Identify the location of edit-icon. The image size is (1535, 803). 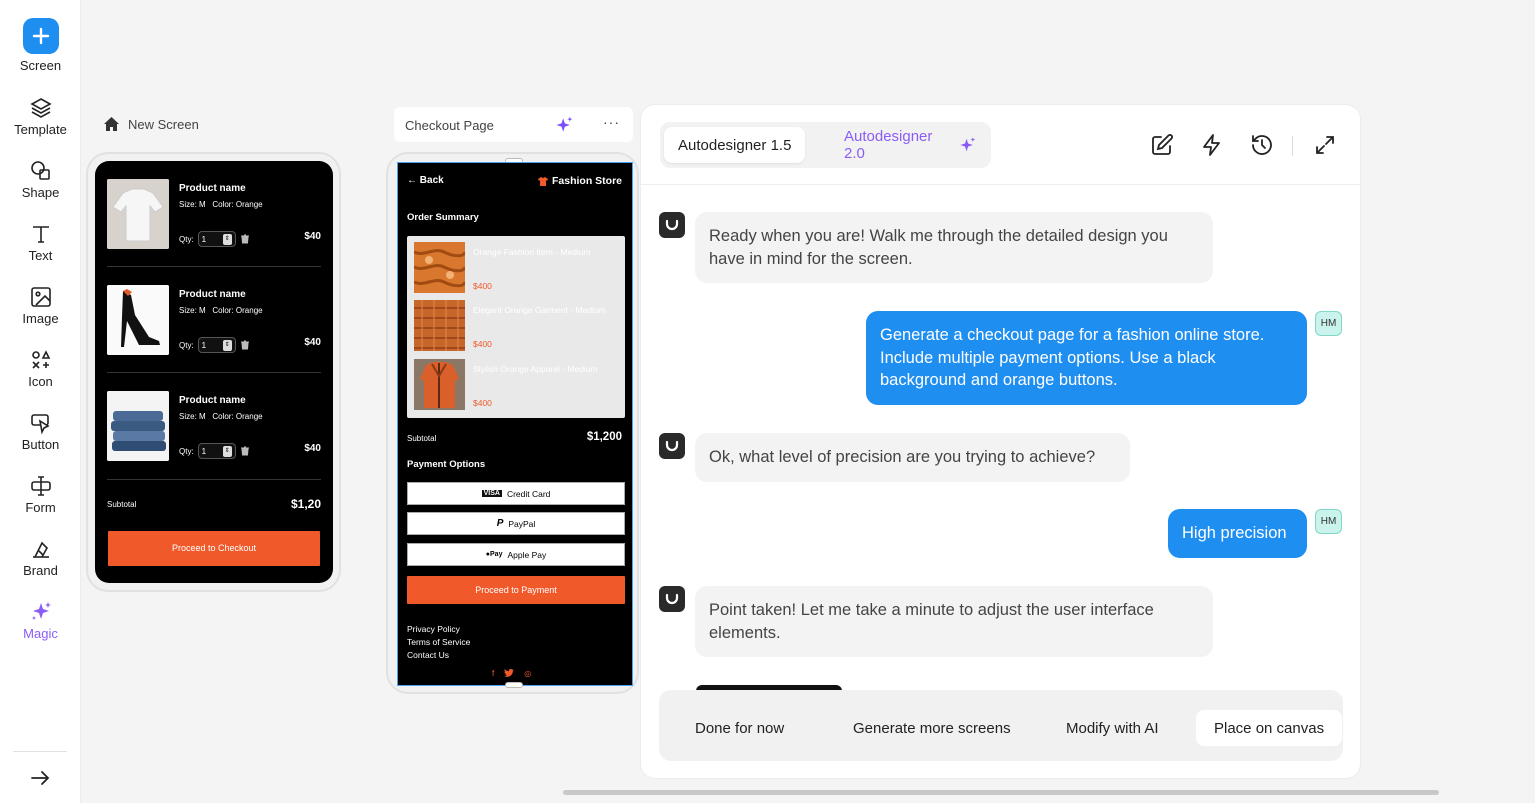
(1162, 145).